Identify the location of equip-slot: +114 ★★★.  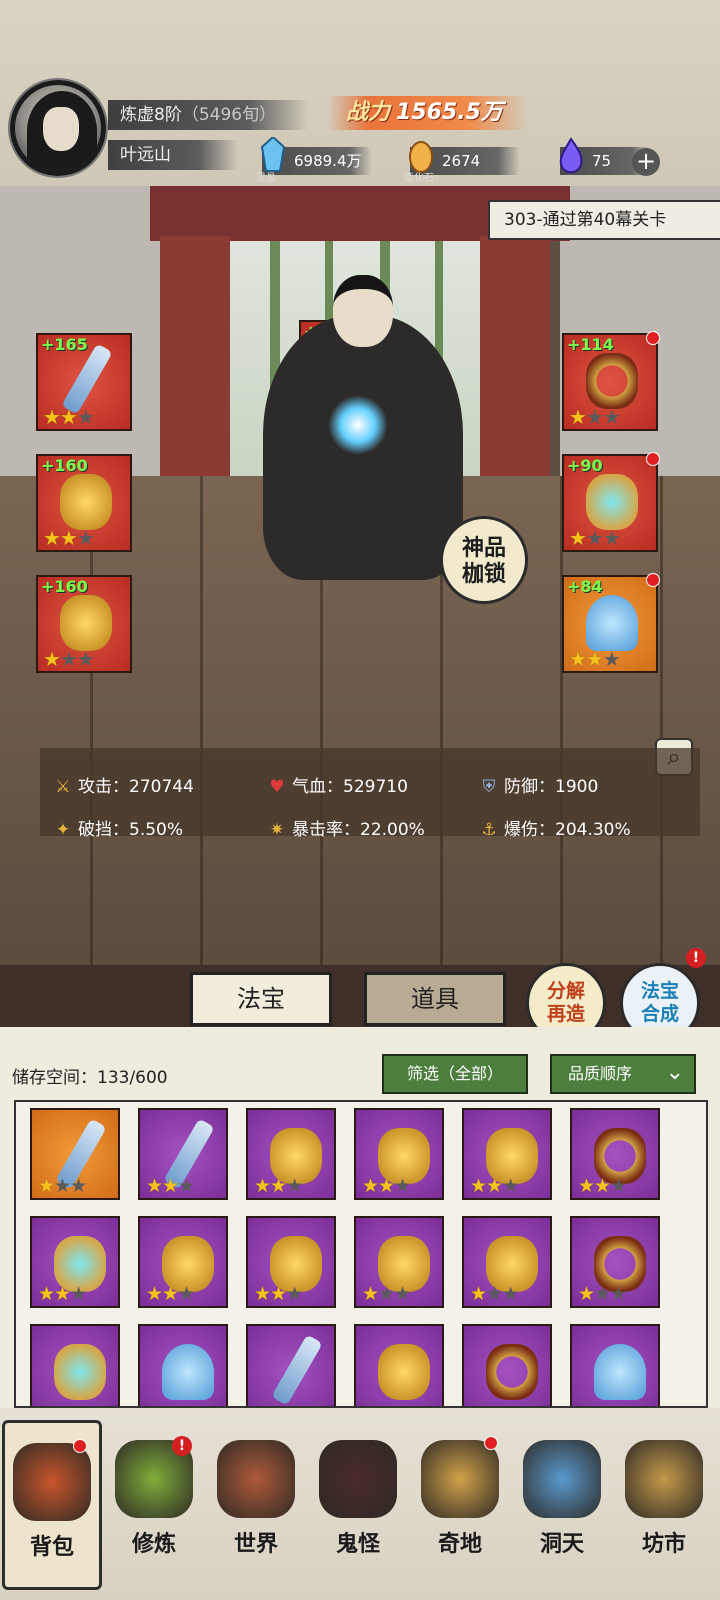
(611, 381).